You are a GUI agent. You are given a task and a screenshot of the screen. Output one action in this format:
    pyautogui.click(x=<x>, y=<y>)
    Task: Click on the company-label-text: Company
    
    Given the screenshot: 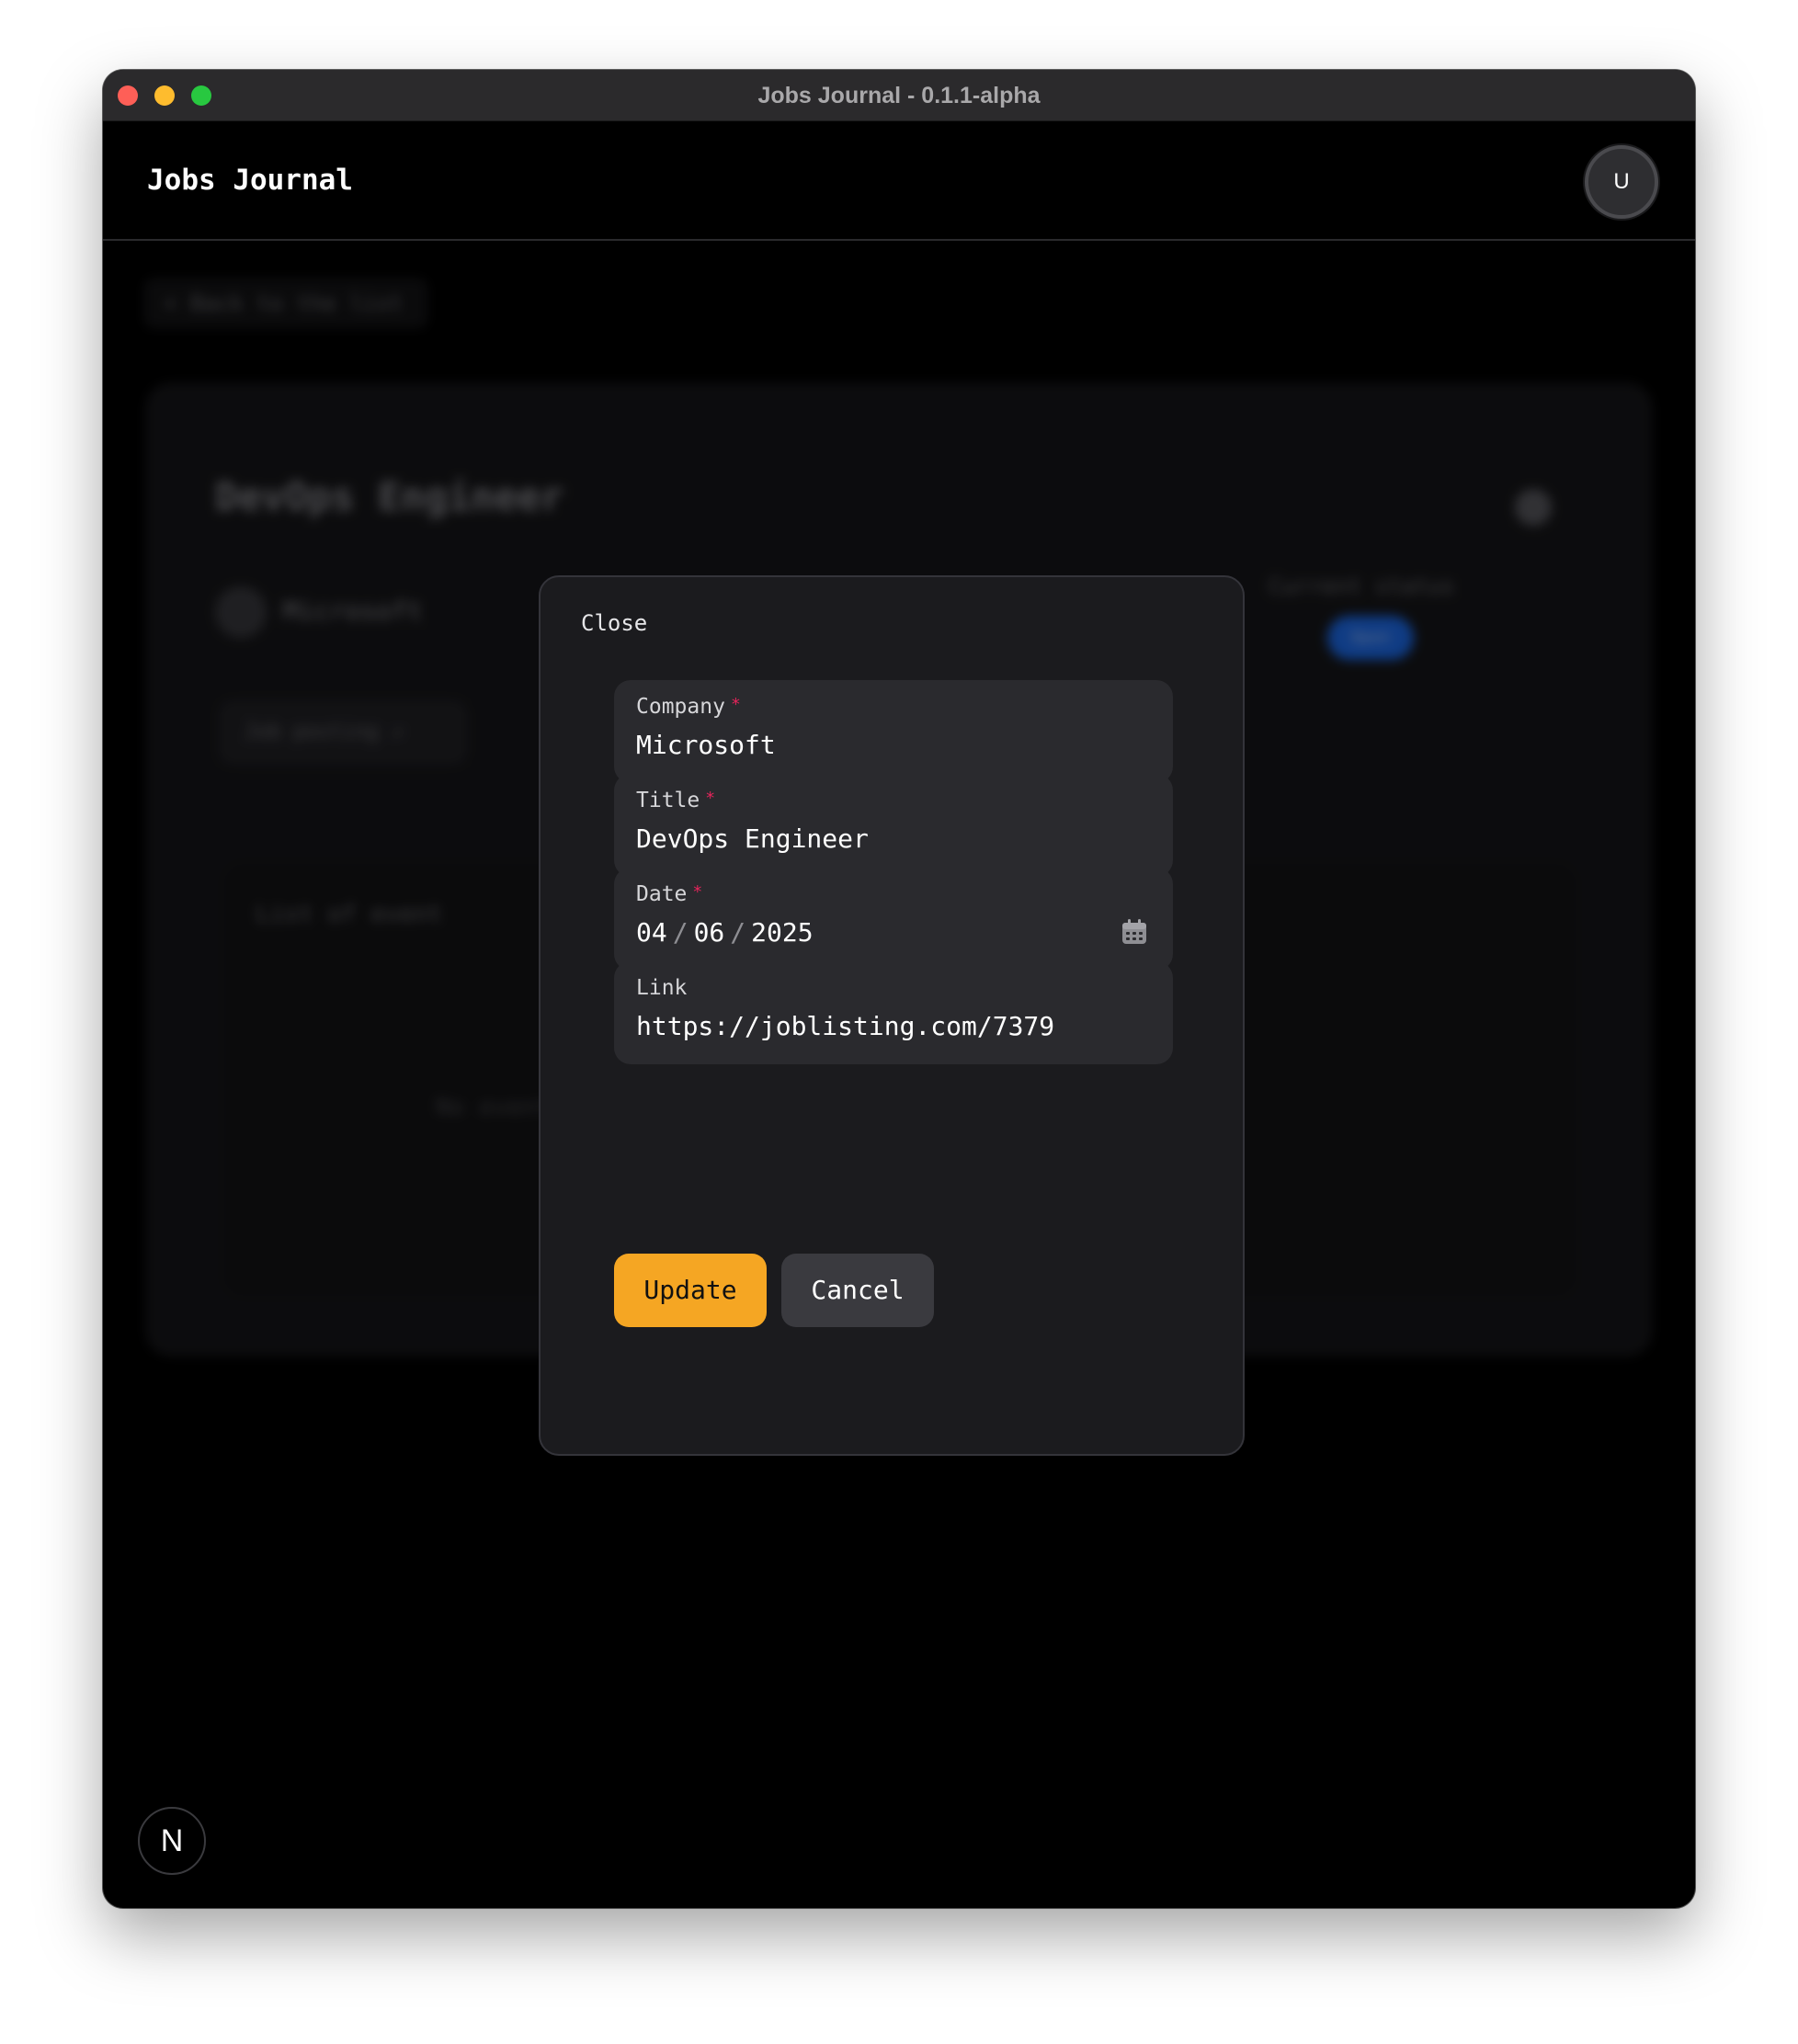 What is the action you would take?
    pyautogui.click(x=680, y=707)
    